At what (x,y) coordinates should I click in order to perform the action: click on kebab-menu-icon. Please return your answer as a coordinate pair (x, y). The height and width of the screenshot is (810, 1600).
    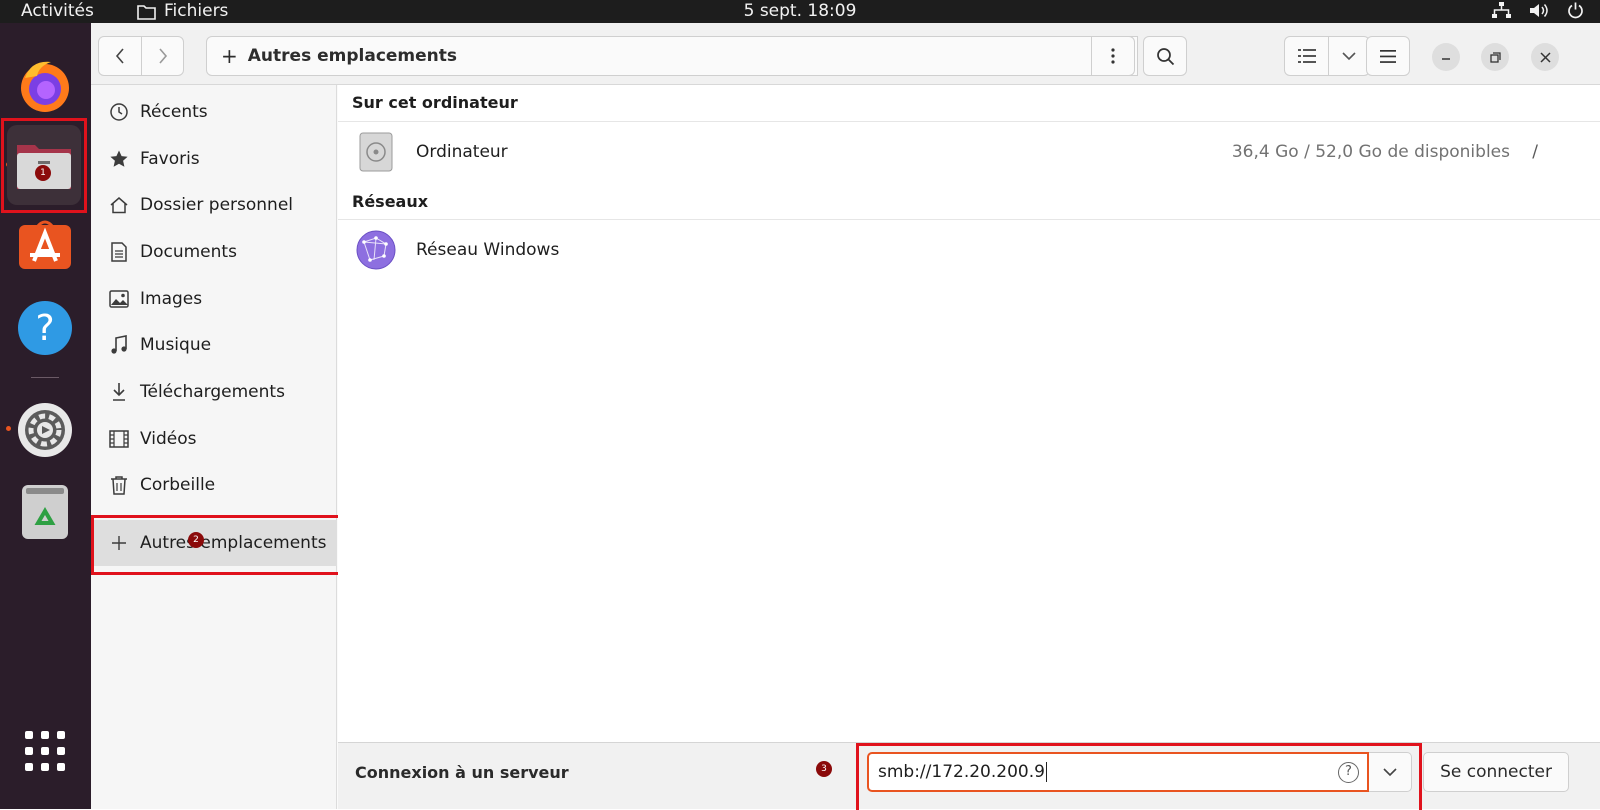
    Looking at the image, I should click on (1113, 56).